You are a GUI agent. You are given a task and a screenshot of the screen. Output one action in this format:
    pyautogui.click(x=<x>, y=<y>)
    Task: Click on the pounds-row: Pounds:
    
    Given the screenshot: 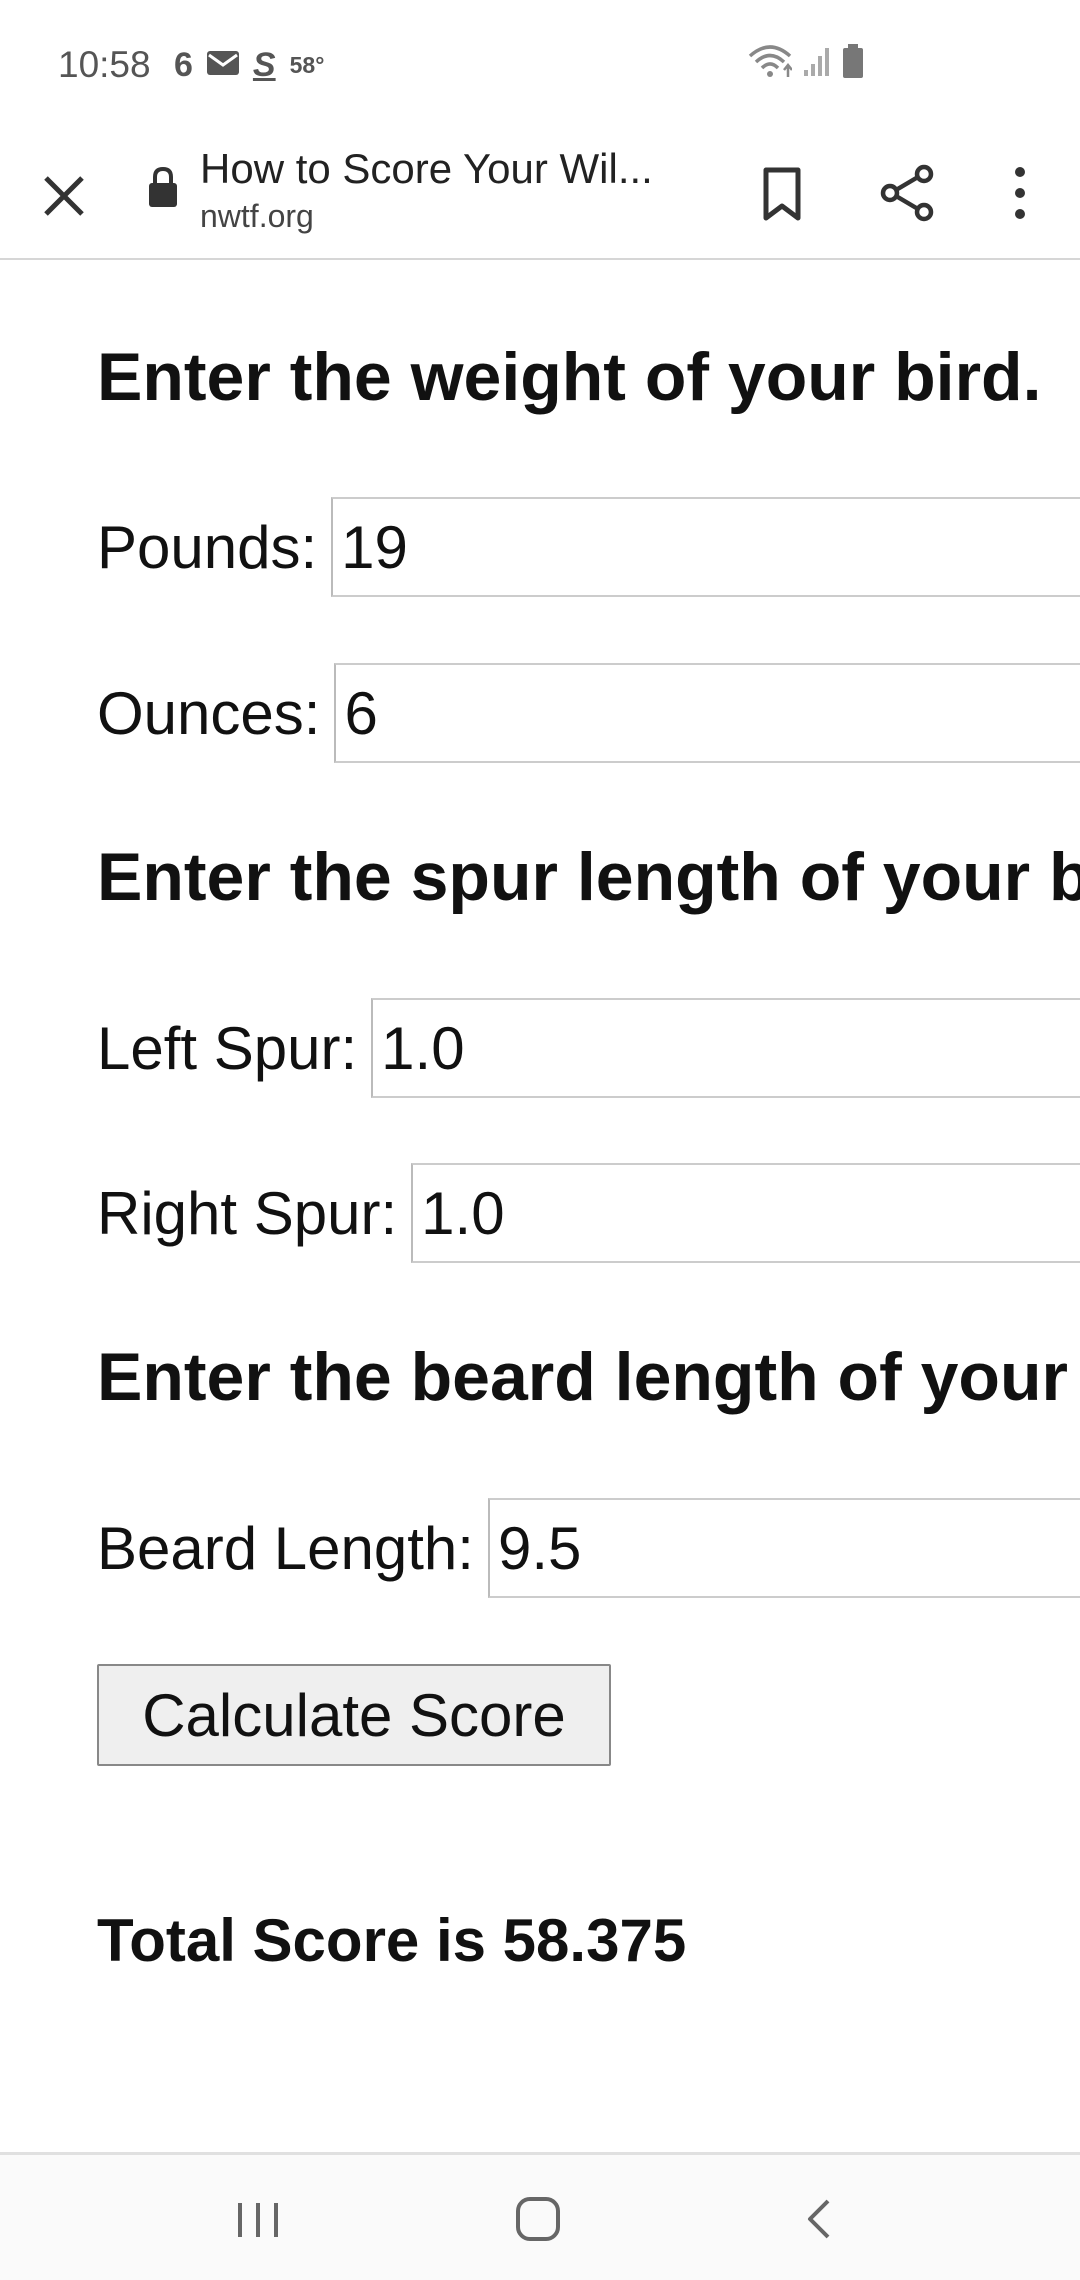 What is the action you would take?
    pyautogui.click(x=588, y=547)
    